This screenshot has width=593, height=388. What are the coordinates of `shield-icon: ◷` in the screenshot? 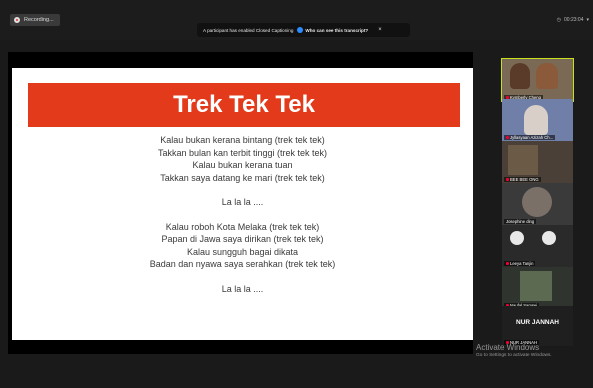 It's located at (559, 20).